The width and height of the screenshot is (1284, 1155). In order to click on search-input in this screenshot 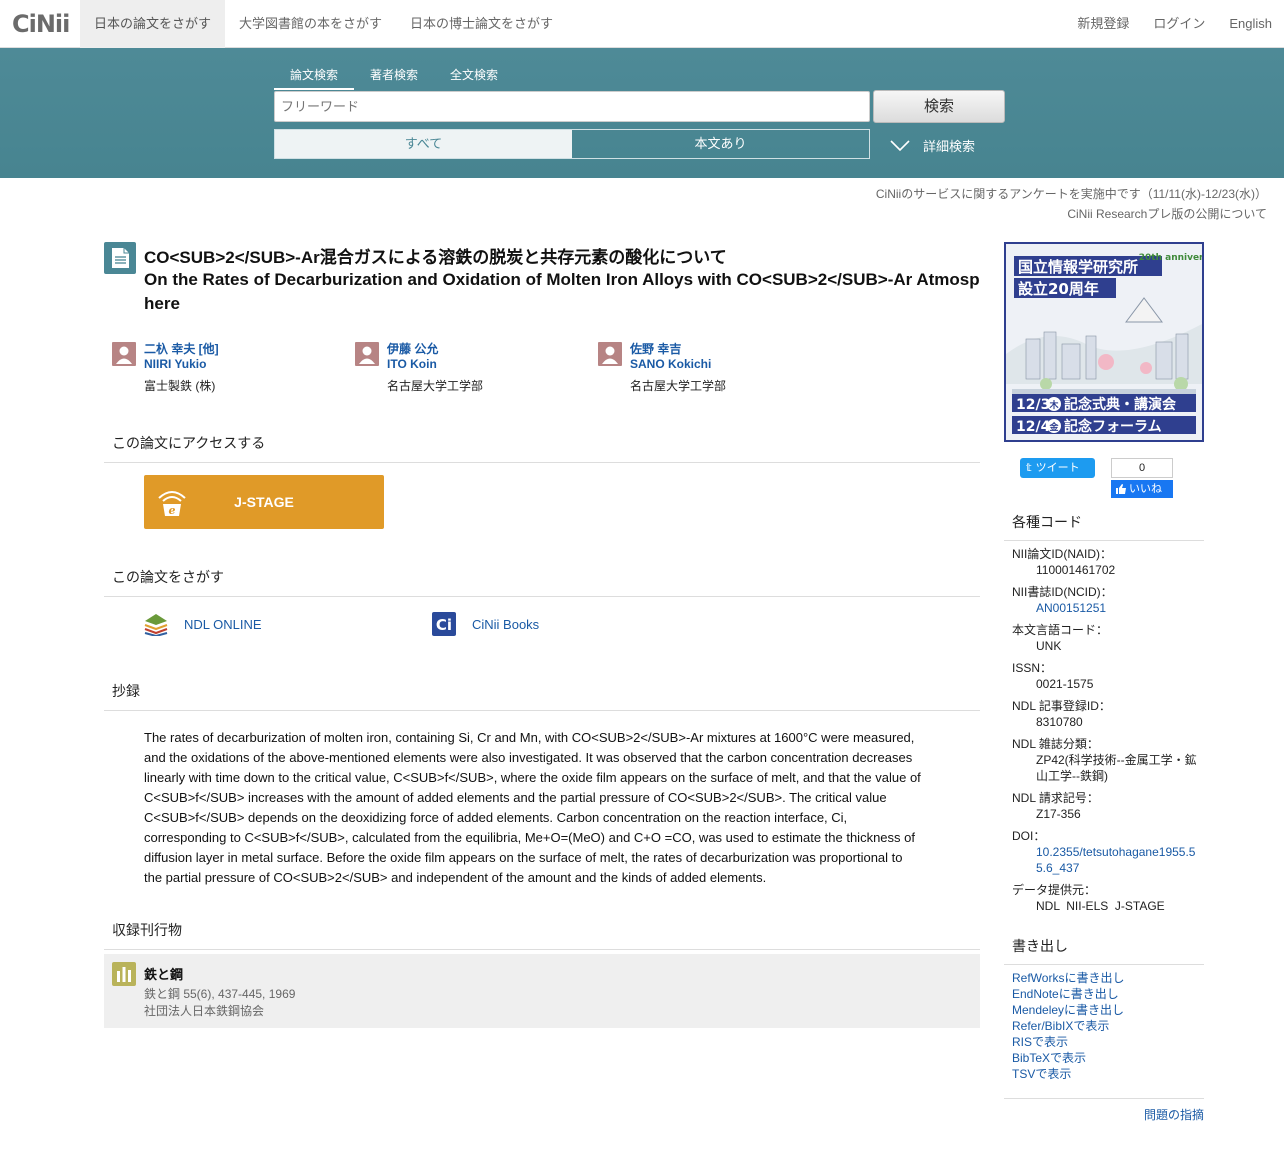, I will do `click(572, 106)`.